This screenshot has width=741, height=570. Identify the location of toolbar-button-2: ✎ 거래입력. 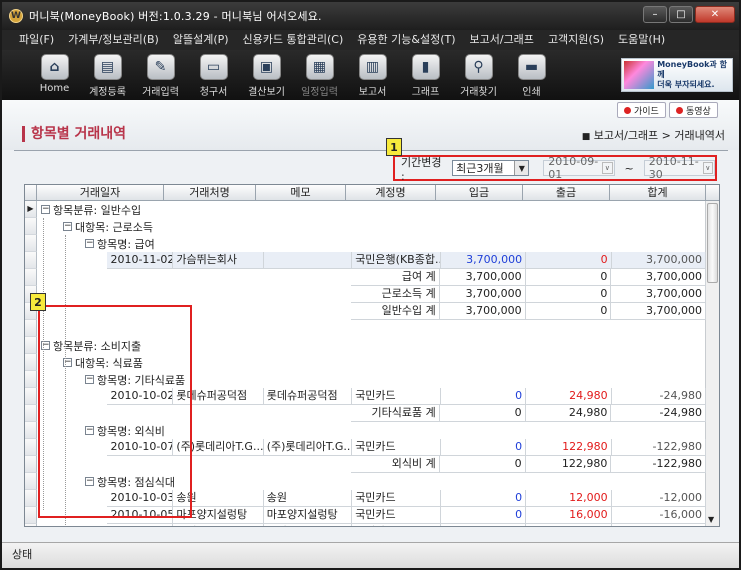
(160, 75).